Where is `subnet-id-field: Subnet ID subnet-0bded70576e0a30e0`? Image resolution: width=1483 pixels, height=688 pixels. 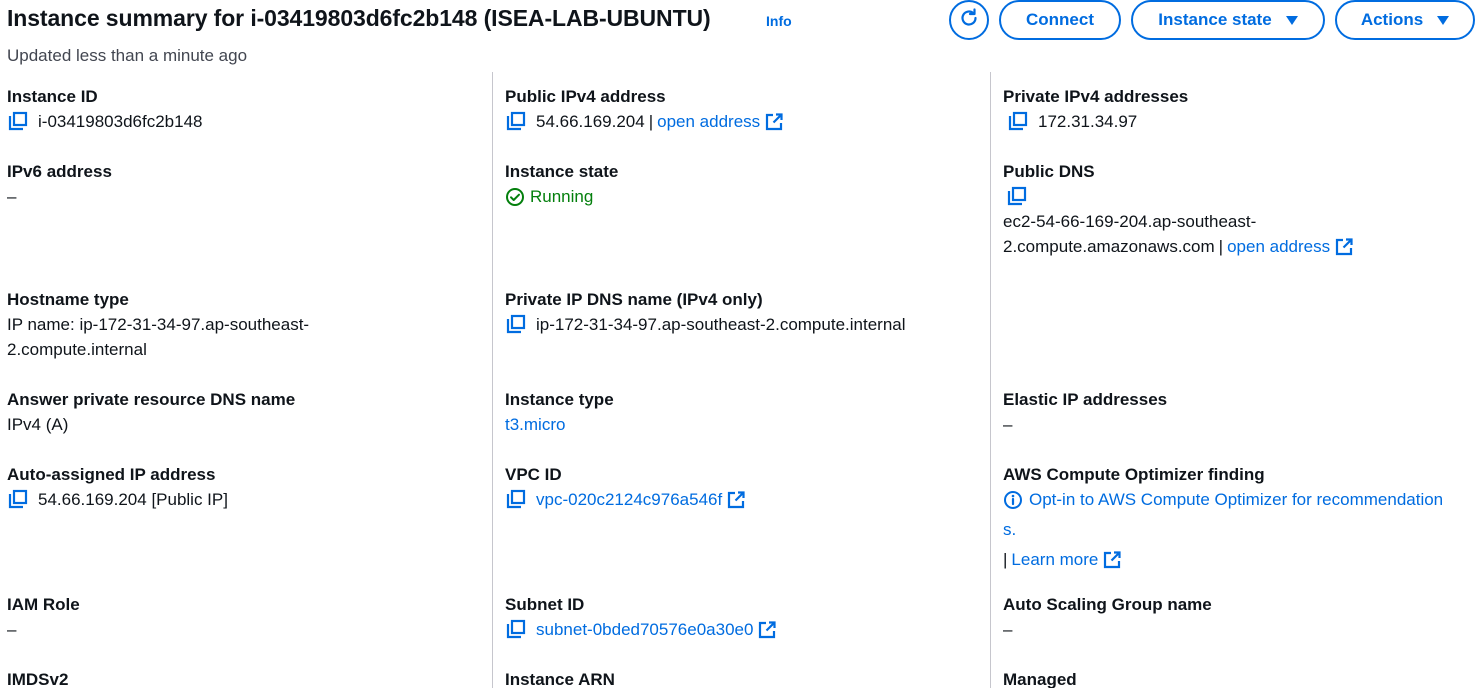 subnet-id-field: Subnet ID subnet-0bded70576e0a30e0 is located at coordinates (641, 617).